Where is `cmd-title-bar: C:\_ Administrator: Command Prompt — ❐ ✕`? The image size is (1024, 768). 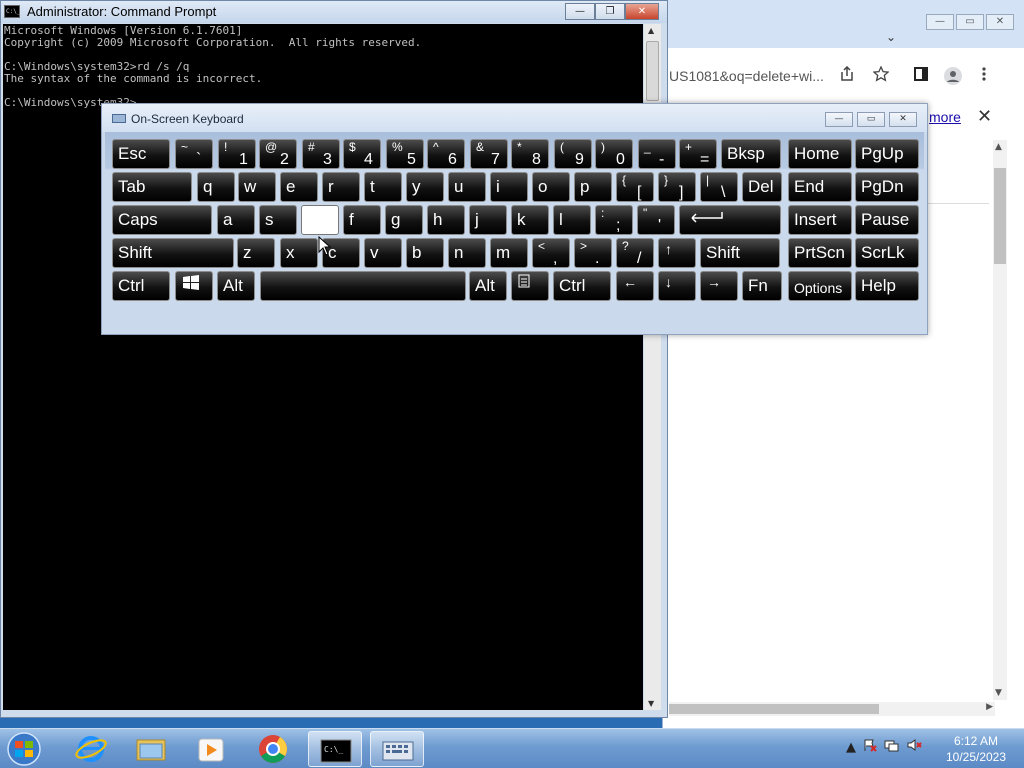 cmd-title-bar: C:\_ Administrator: Command Prompt — ❐ ✕ is located at coordinates (334, 12).